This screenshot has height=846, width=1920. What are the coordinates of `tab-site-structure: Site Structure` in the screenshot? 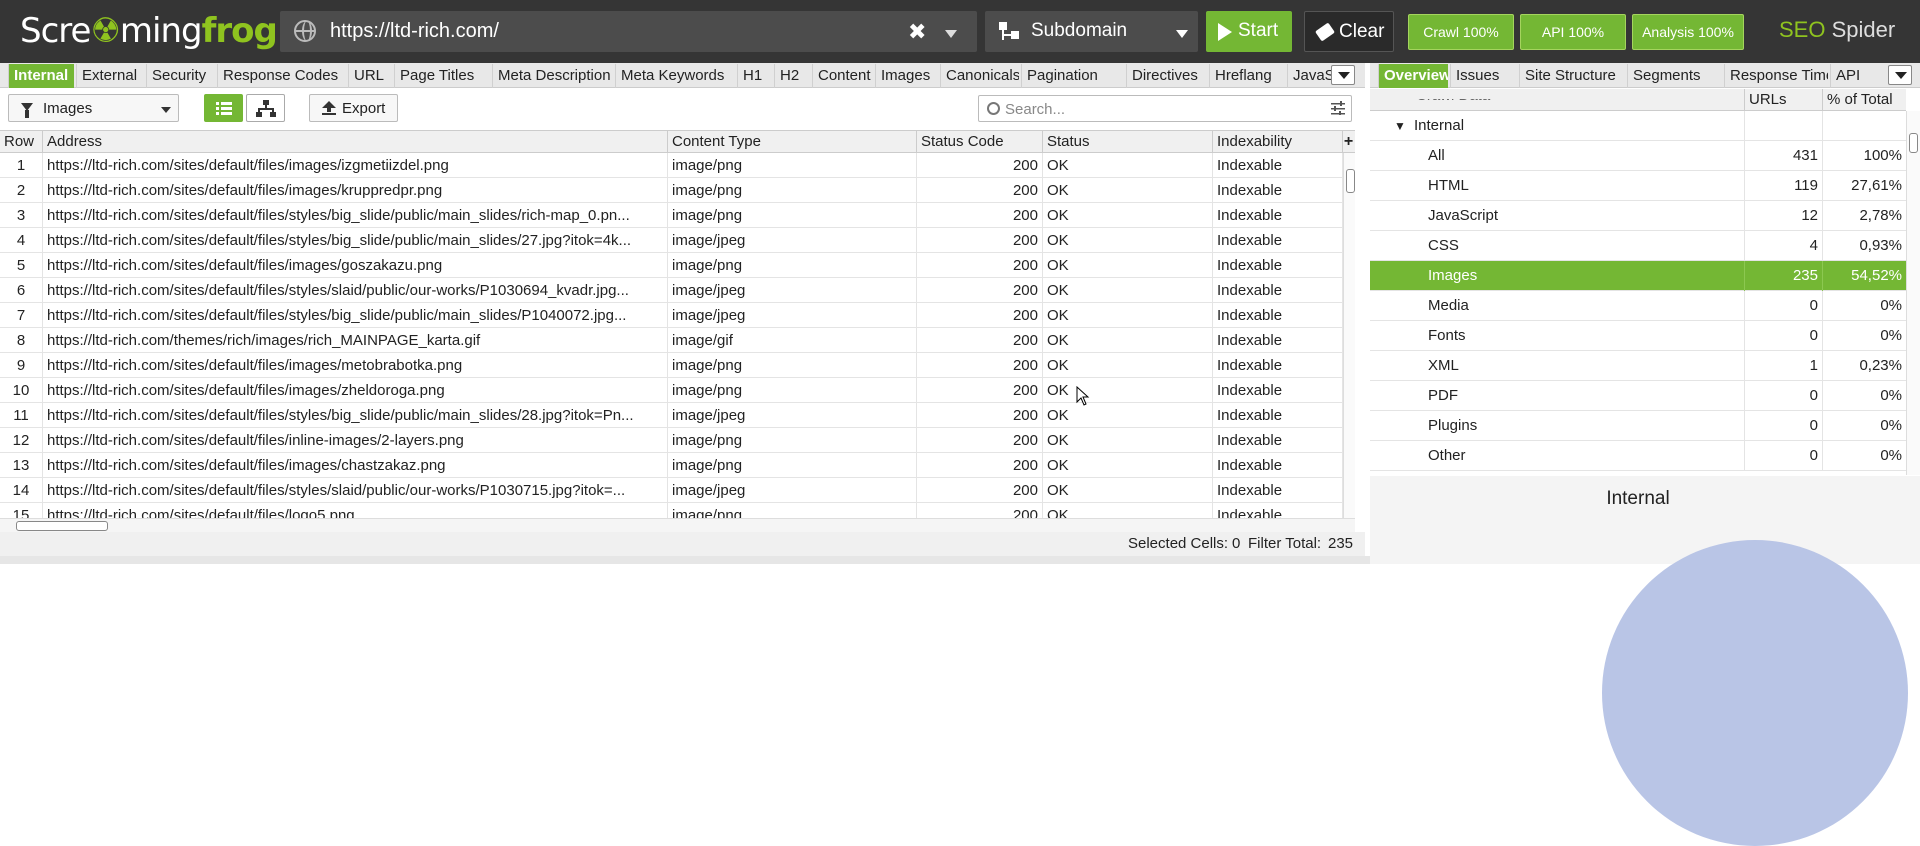 It's located at (1572, 76).